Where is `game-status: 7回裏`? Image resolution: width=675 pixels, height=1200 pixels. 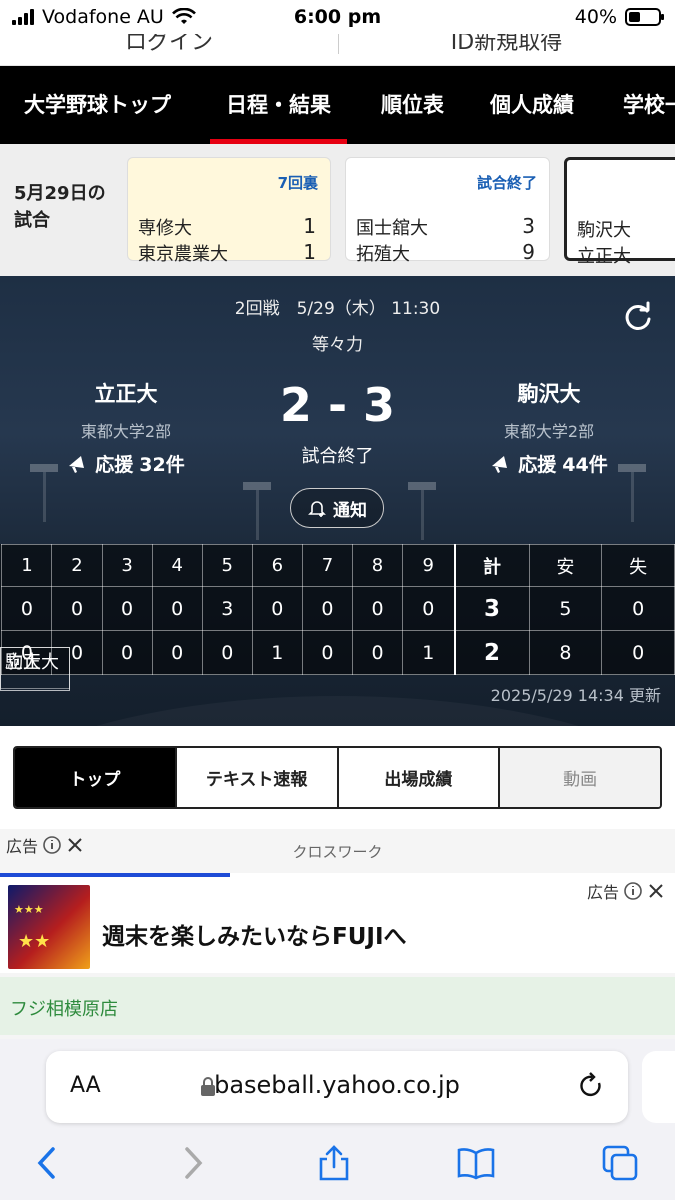
game-status: 7回裏 is located at coordinates (297, 183).